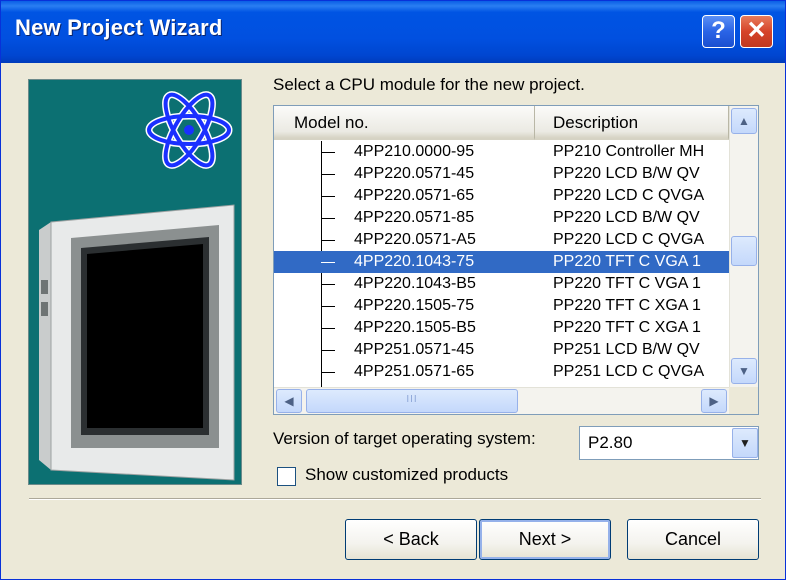  Describe the element at coordinates (414, 349) in the screenshot. I see `cell-model-no: 4PP251.0571-45` at that location.